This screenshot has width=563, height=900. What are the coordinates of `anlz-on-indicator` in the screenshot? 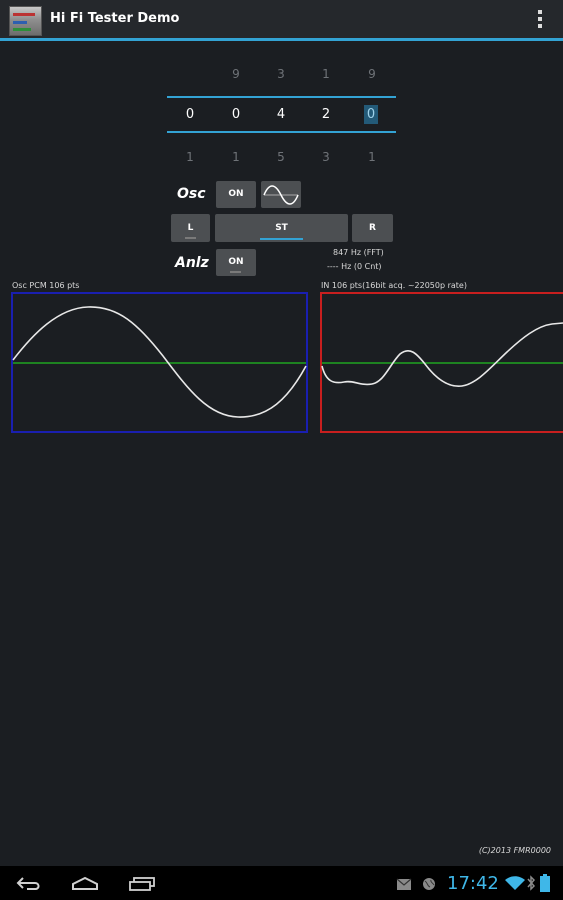 It's located at (235, 272).